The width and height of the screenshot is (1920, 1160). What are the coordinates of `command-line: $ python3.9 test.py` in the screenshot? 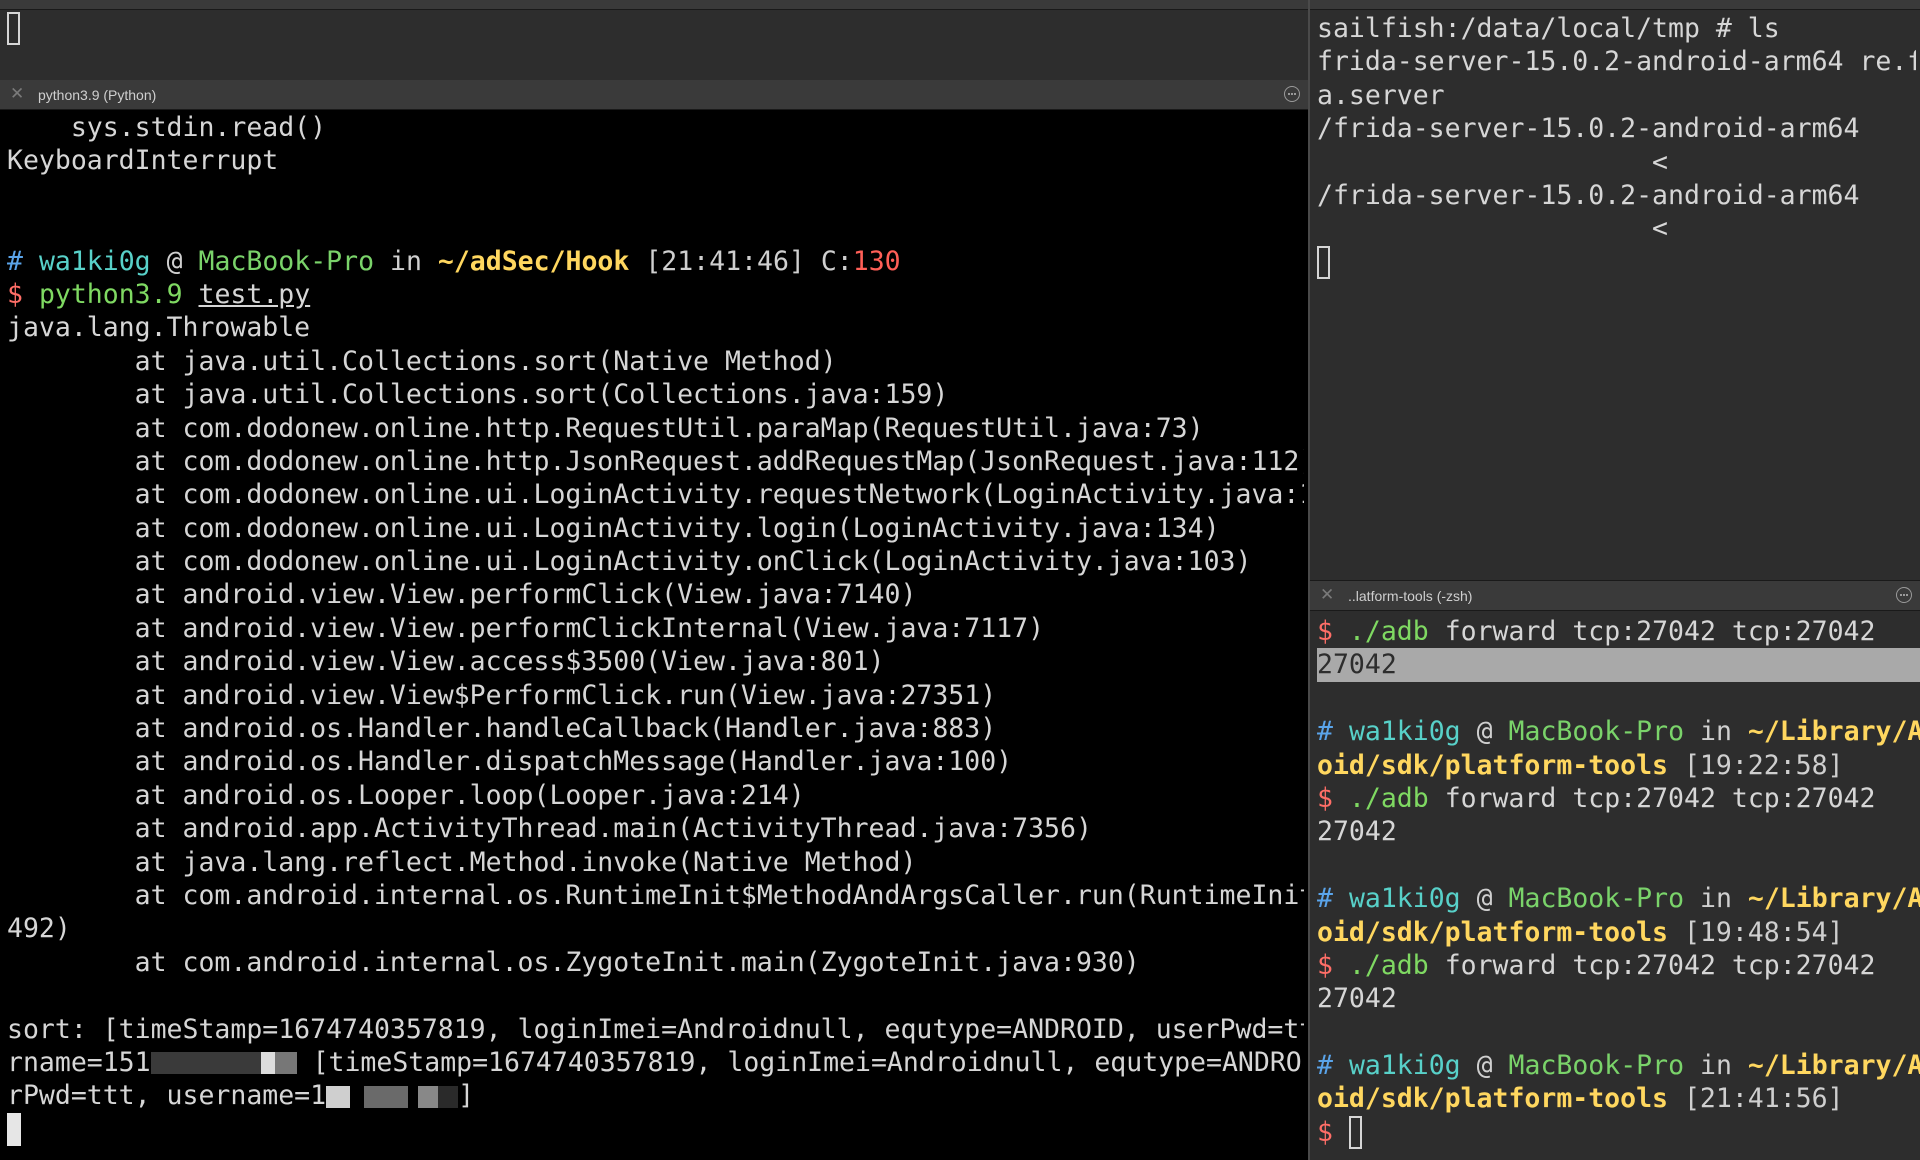 It's located at (159, 294).